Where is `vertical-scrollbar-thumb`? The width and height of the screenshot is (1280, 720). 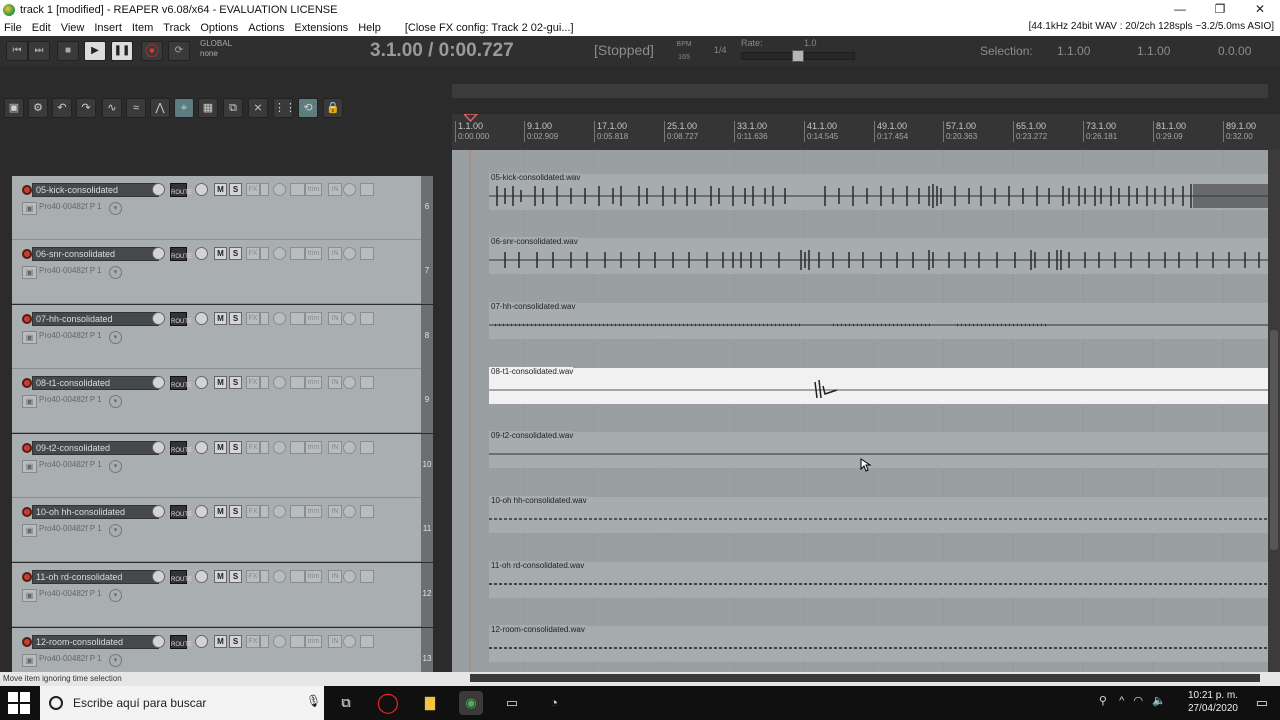 vertical-scrollbar-thumb is located at coordinates (1274, 440).